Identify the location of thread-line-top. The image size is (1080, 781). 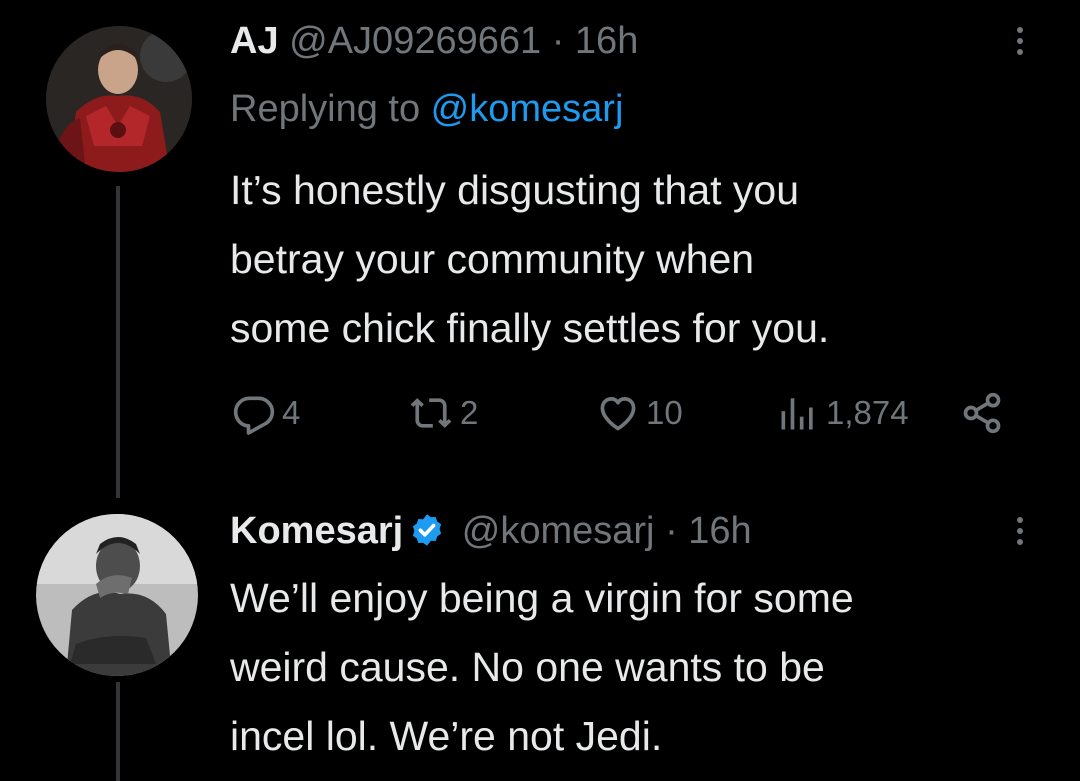
(118, 342).